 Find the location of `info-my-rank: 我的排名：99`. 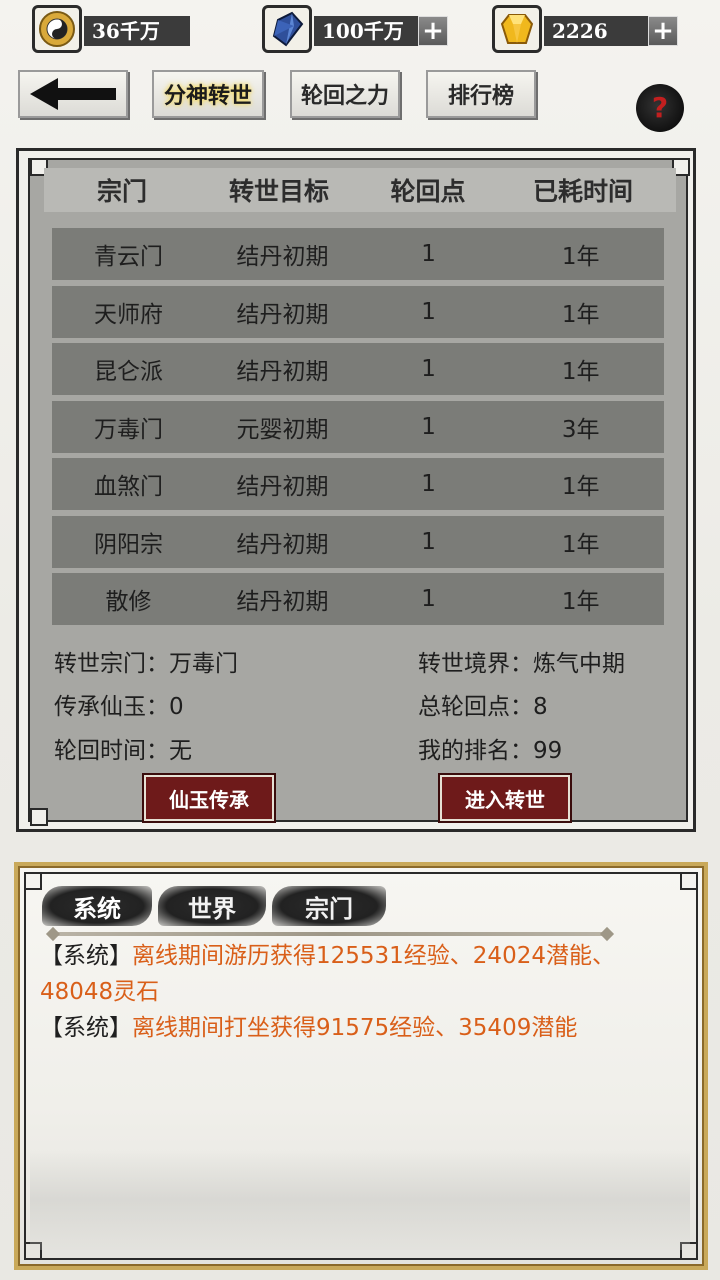

info-my-rank: 我的排名：99 is located at coordinates (490, 751).